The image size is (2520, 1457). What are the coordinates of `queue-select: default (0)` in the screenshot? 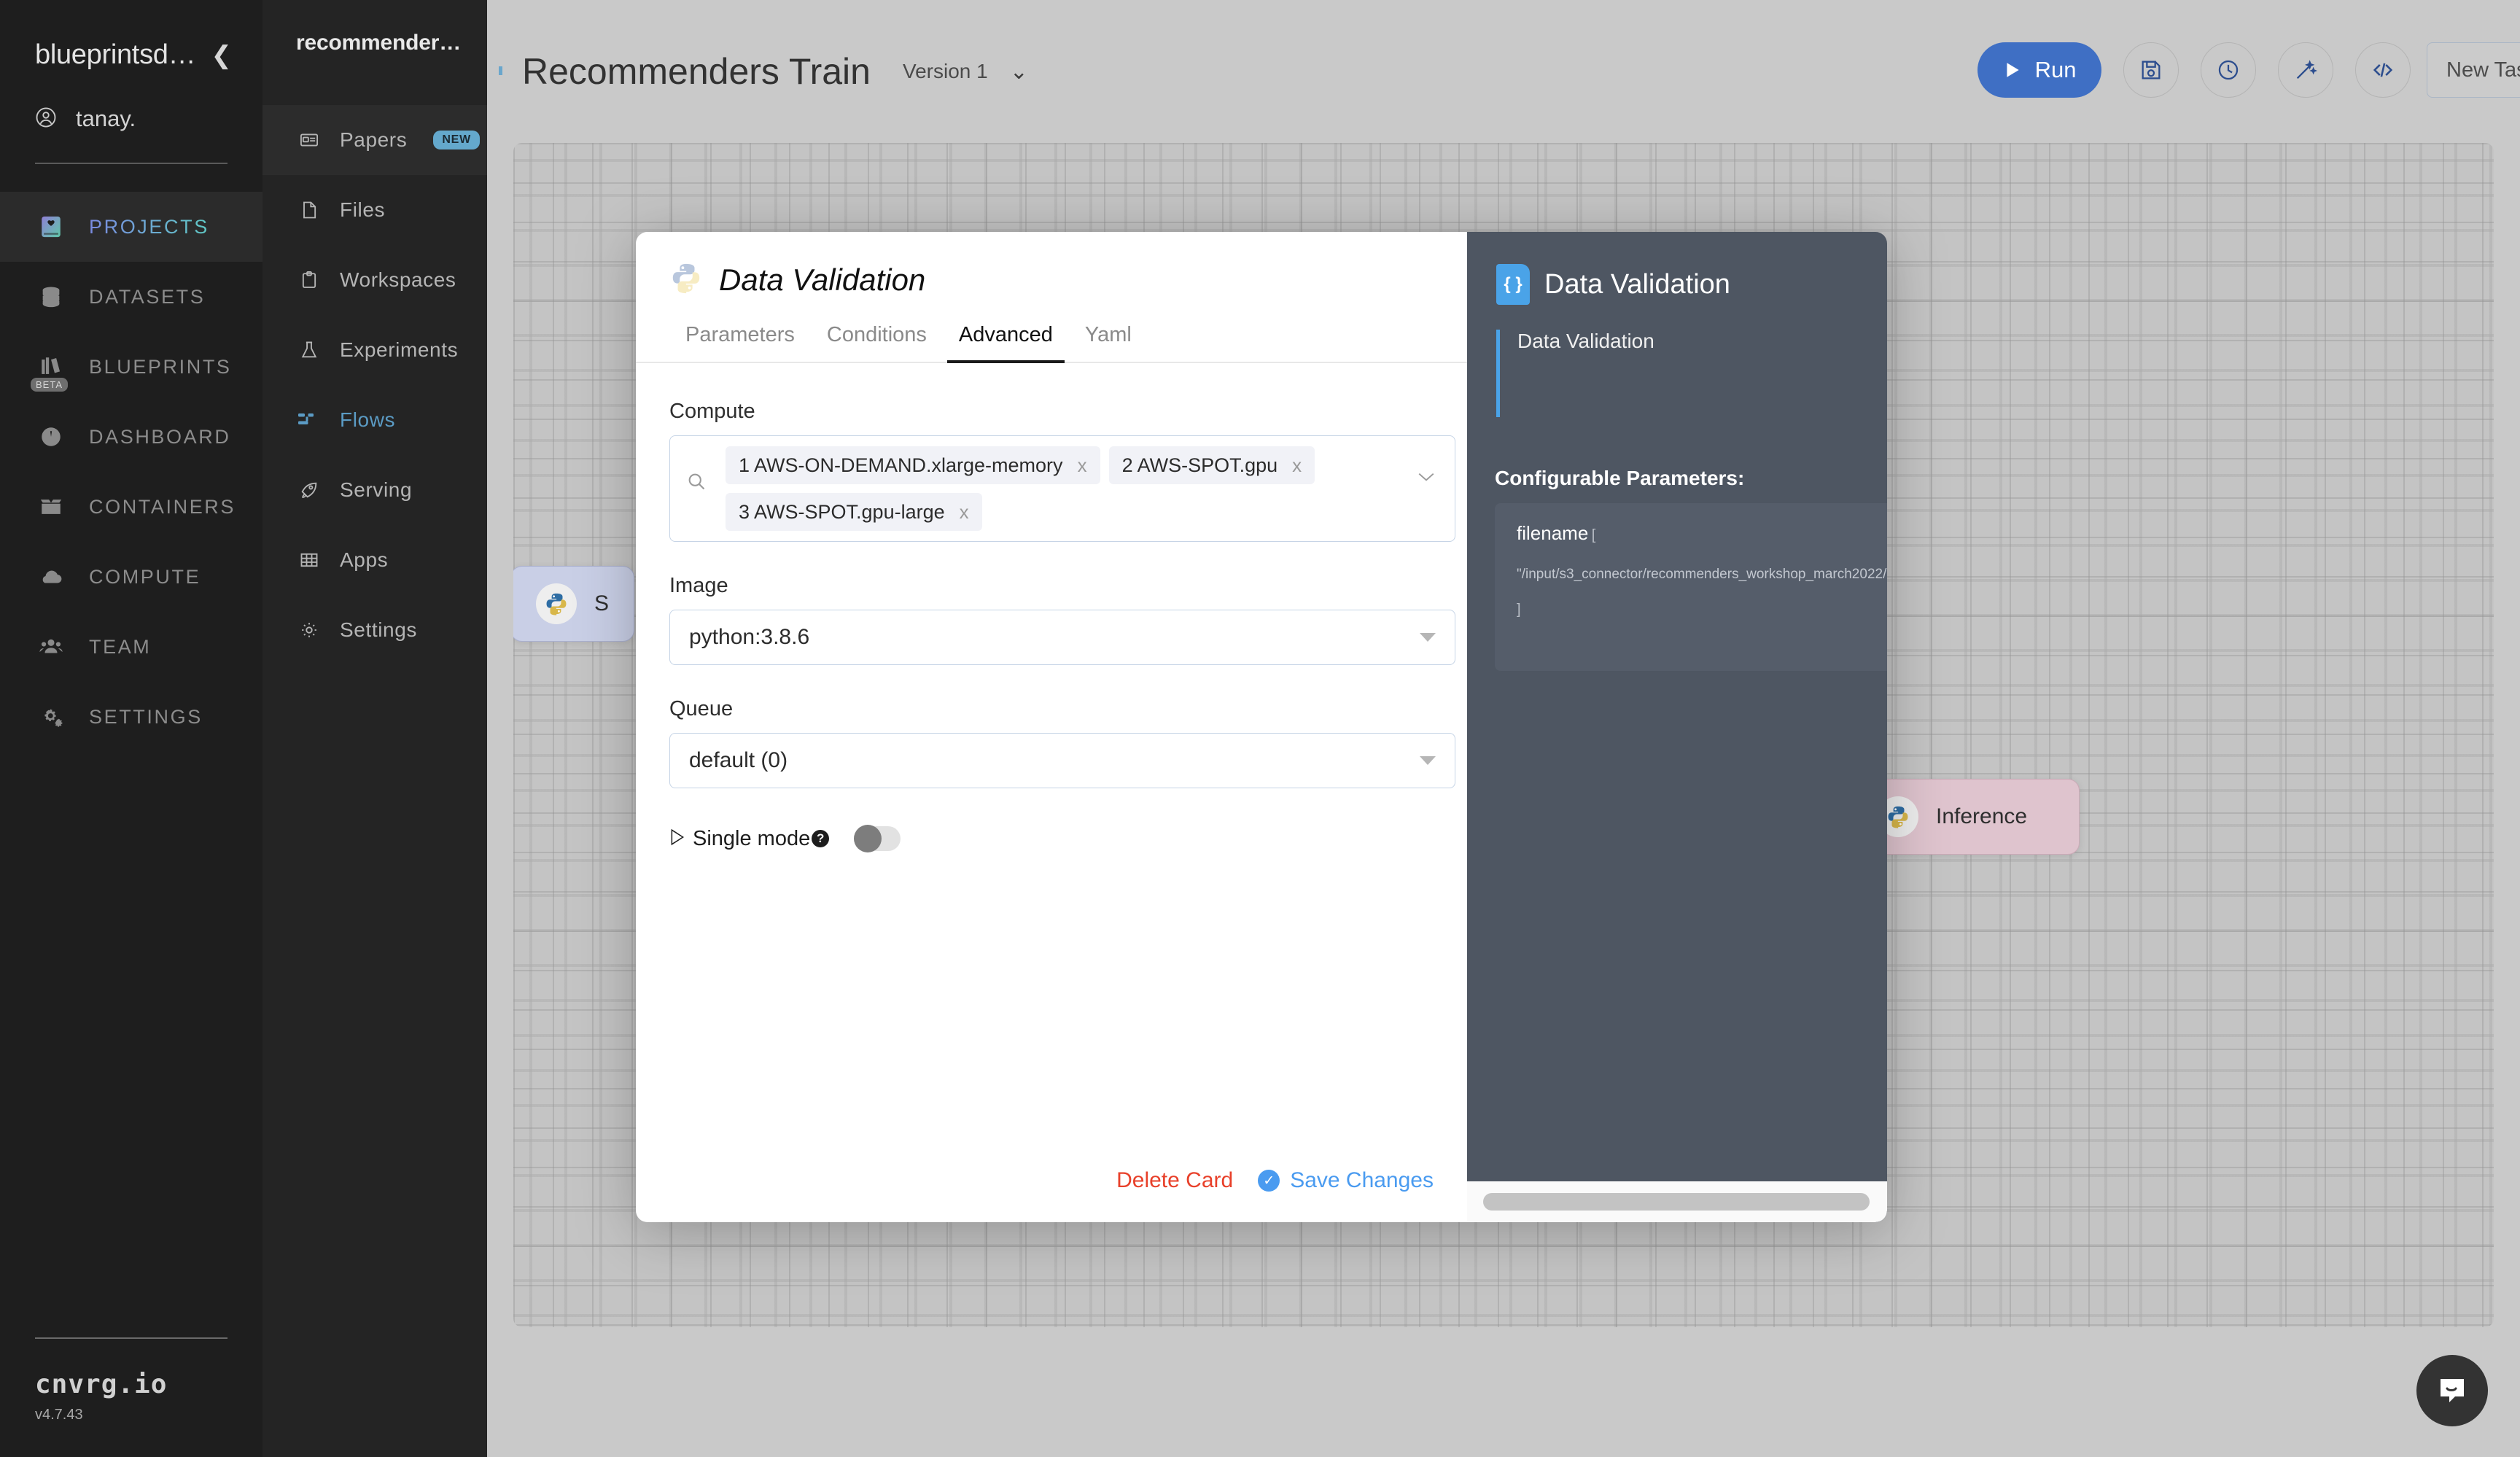 It's located at (1062, 761).